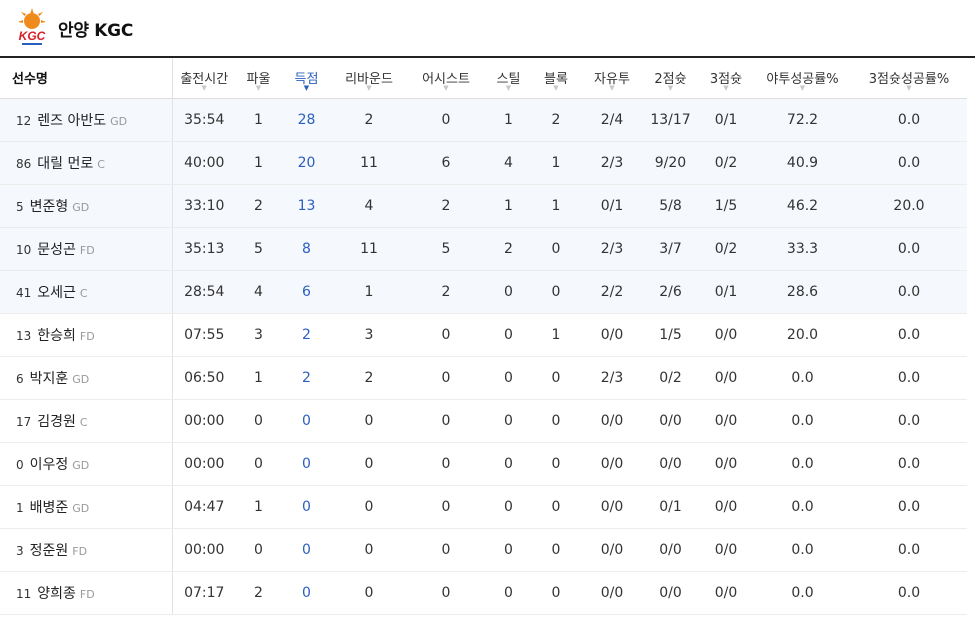  Describe the element at coordinates (56, 250) in the screenshot. I see `player-name: 문성곤` at that location.